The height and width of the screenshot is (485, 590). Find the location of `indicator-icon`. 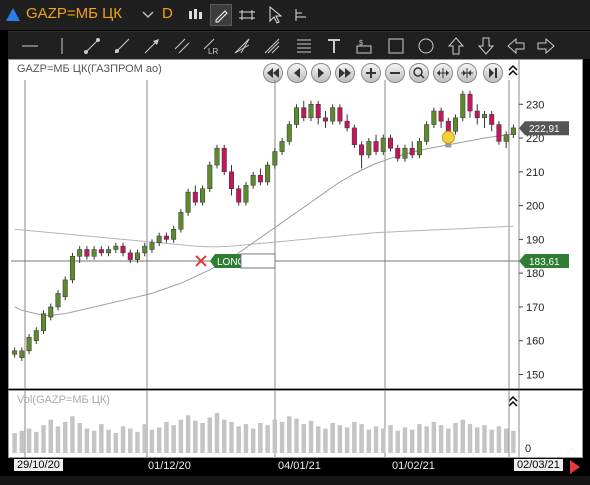

indicator-icon is located at coordinates (301, 15).